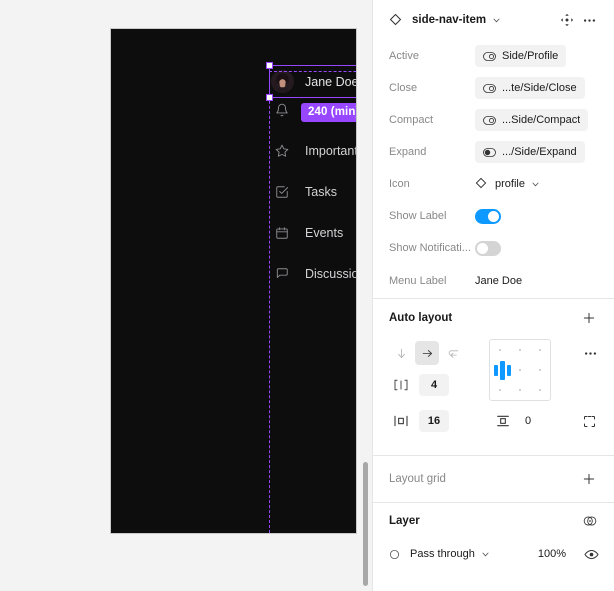  I want to click on property-value: profile, so click(537, 184).